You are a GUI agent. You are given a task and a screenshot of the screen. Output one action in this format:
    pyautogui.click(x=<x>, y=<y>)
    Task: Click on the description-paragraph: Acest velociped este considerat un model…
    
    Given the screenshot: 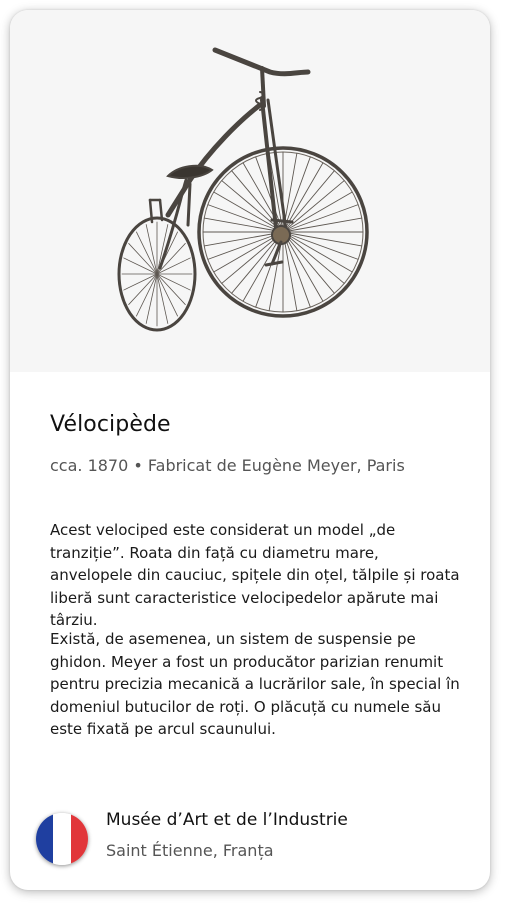 What is the action you would take?
    pyautogui.click(x=255, y=575)
    